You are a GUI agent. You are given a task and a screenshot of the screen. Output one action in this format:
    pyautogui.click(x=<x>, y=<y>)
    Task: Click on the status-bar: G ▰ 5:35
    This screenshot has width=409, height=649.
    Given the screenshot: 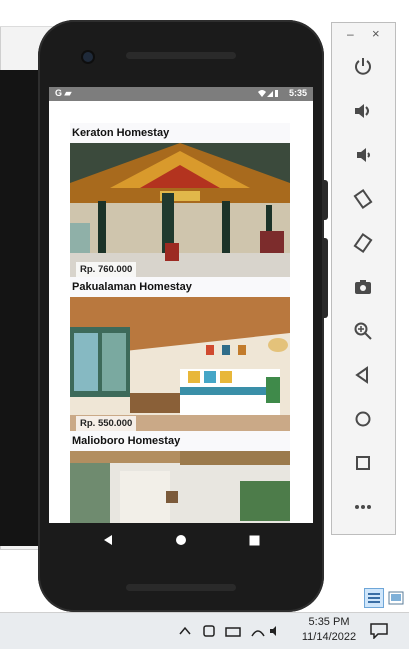 What is the action you would take?
    pyautogui.click(x=181, y=94)
    